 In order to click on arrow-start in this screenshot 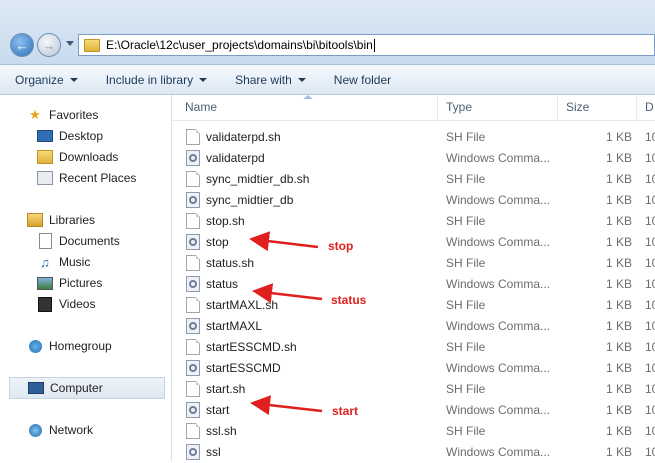, I will do `click(286, 405)`.